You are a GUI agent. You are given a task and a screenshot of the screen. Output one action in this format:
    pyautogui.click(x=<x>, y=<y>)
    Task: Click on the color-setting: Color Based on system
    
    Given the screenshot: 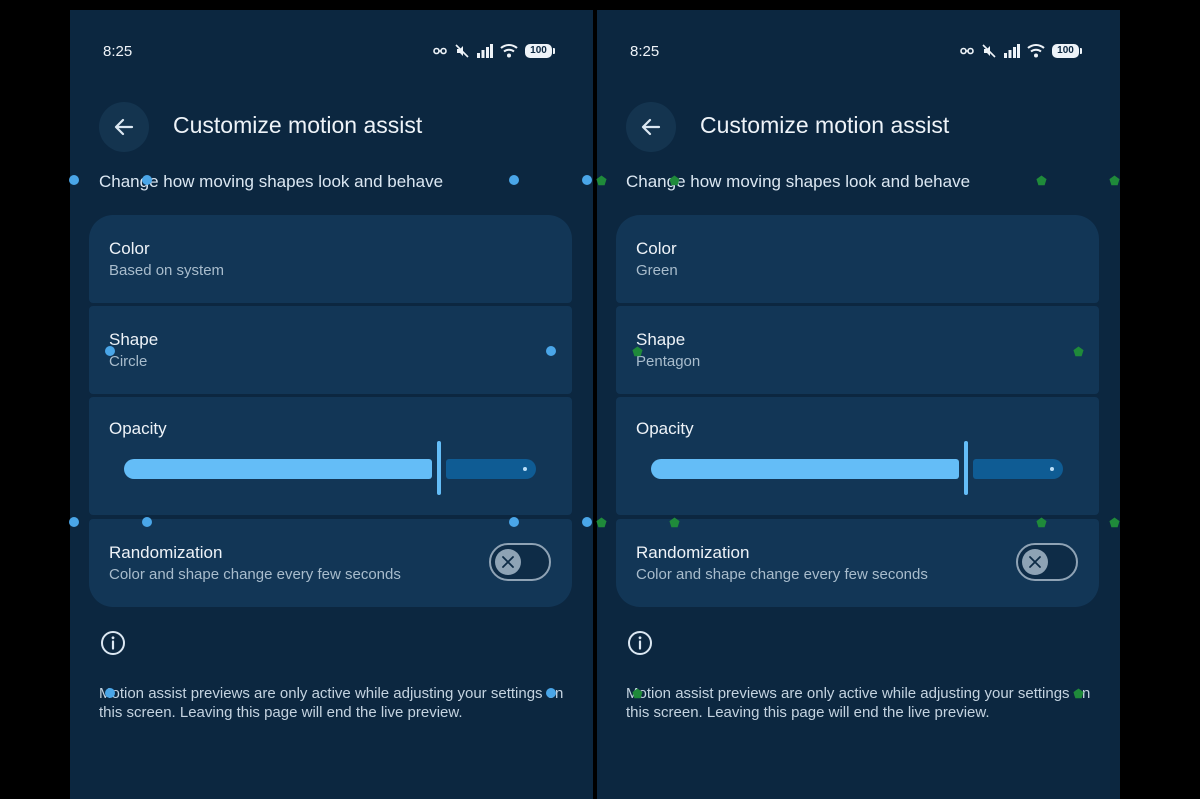 What is the action you would take?
    pyautogui.click(x=330, y=259)
    